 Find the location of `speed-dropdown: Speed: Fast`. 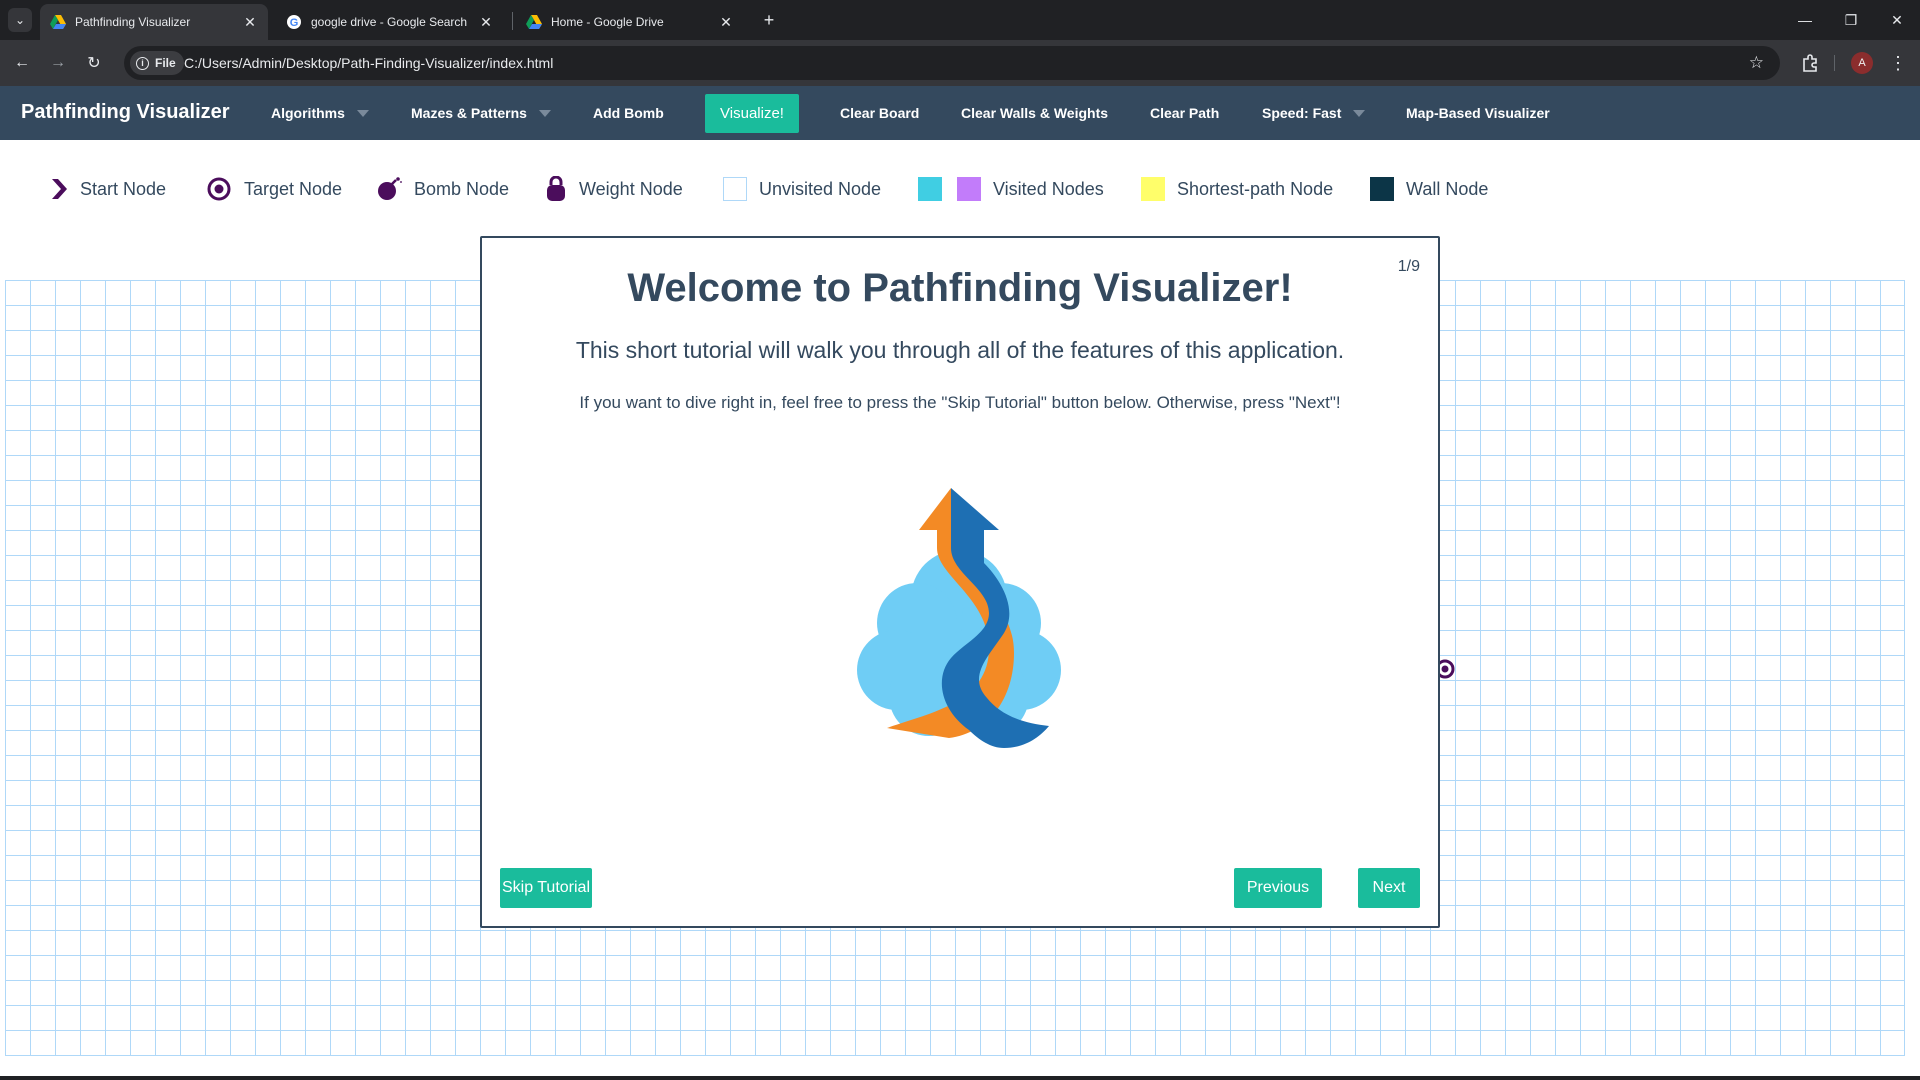

speed-dropdown: Speed: Fast is located at coordinates (1314, 113).